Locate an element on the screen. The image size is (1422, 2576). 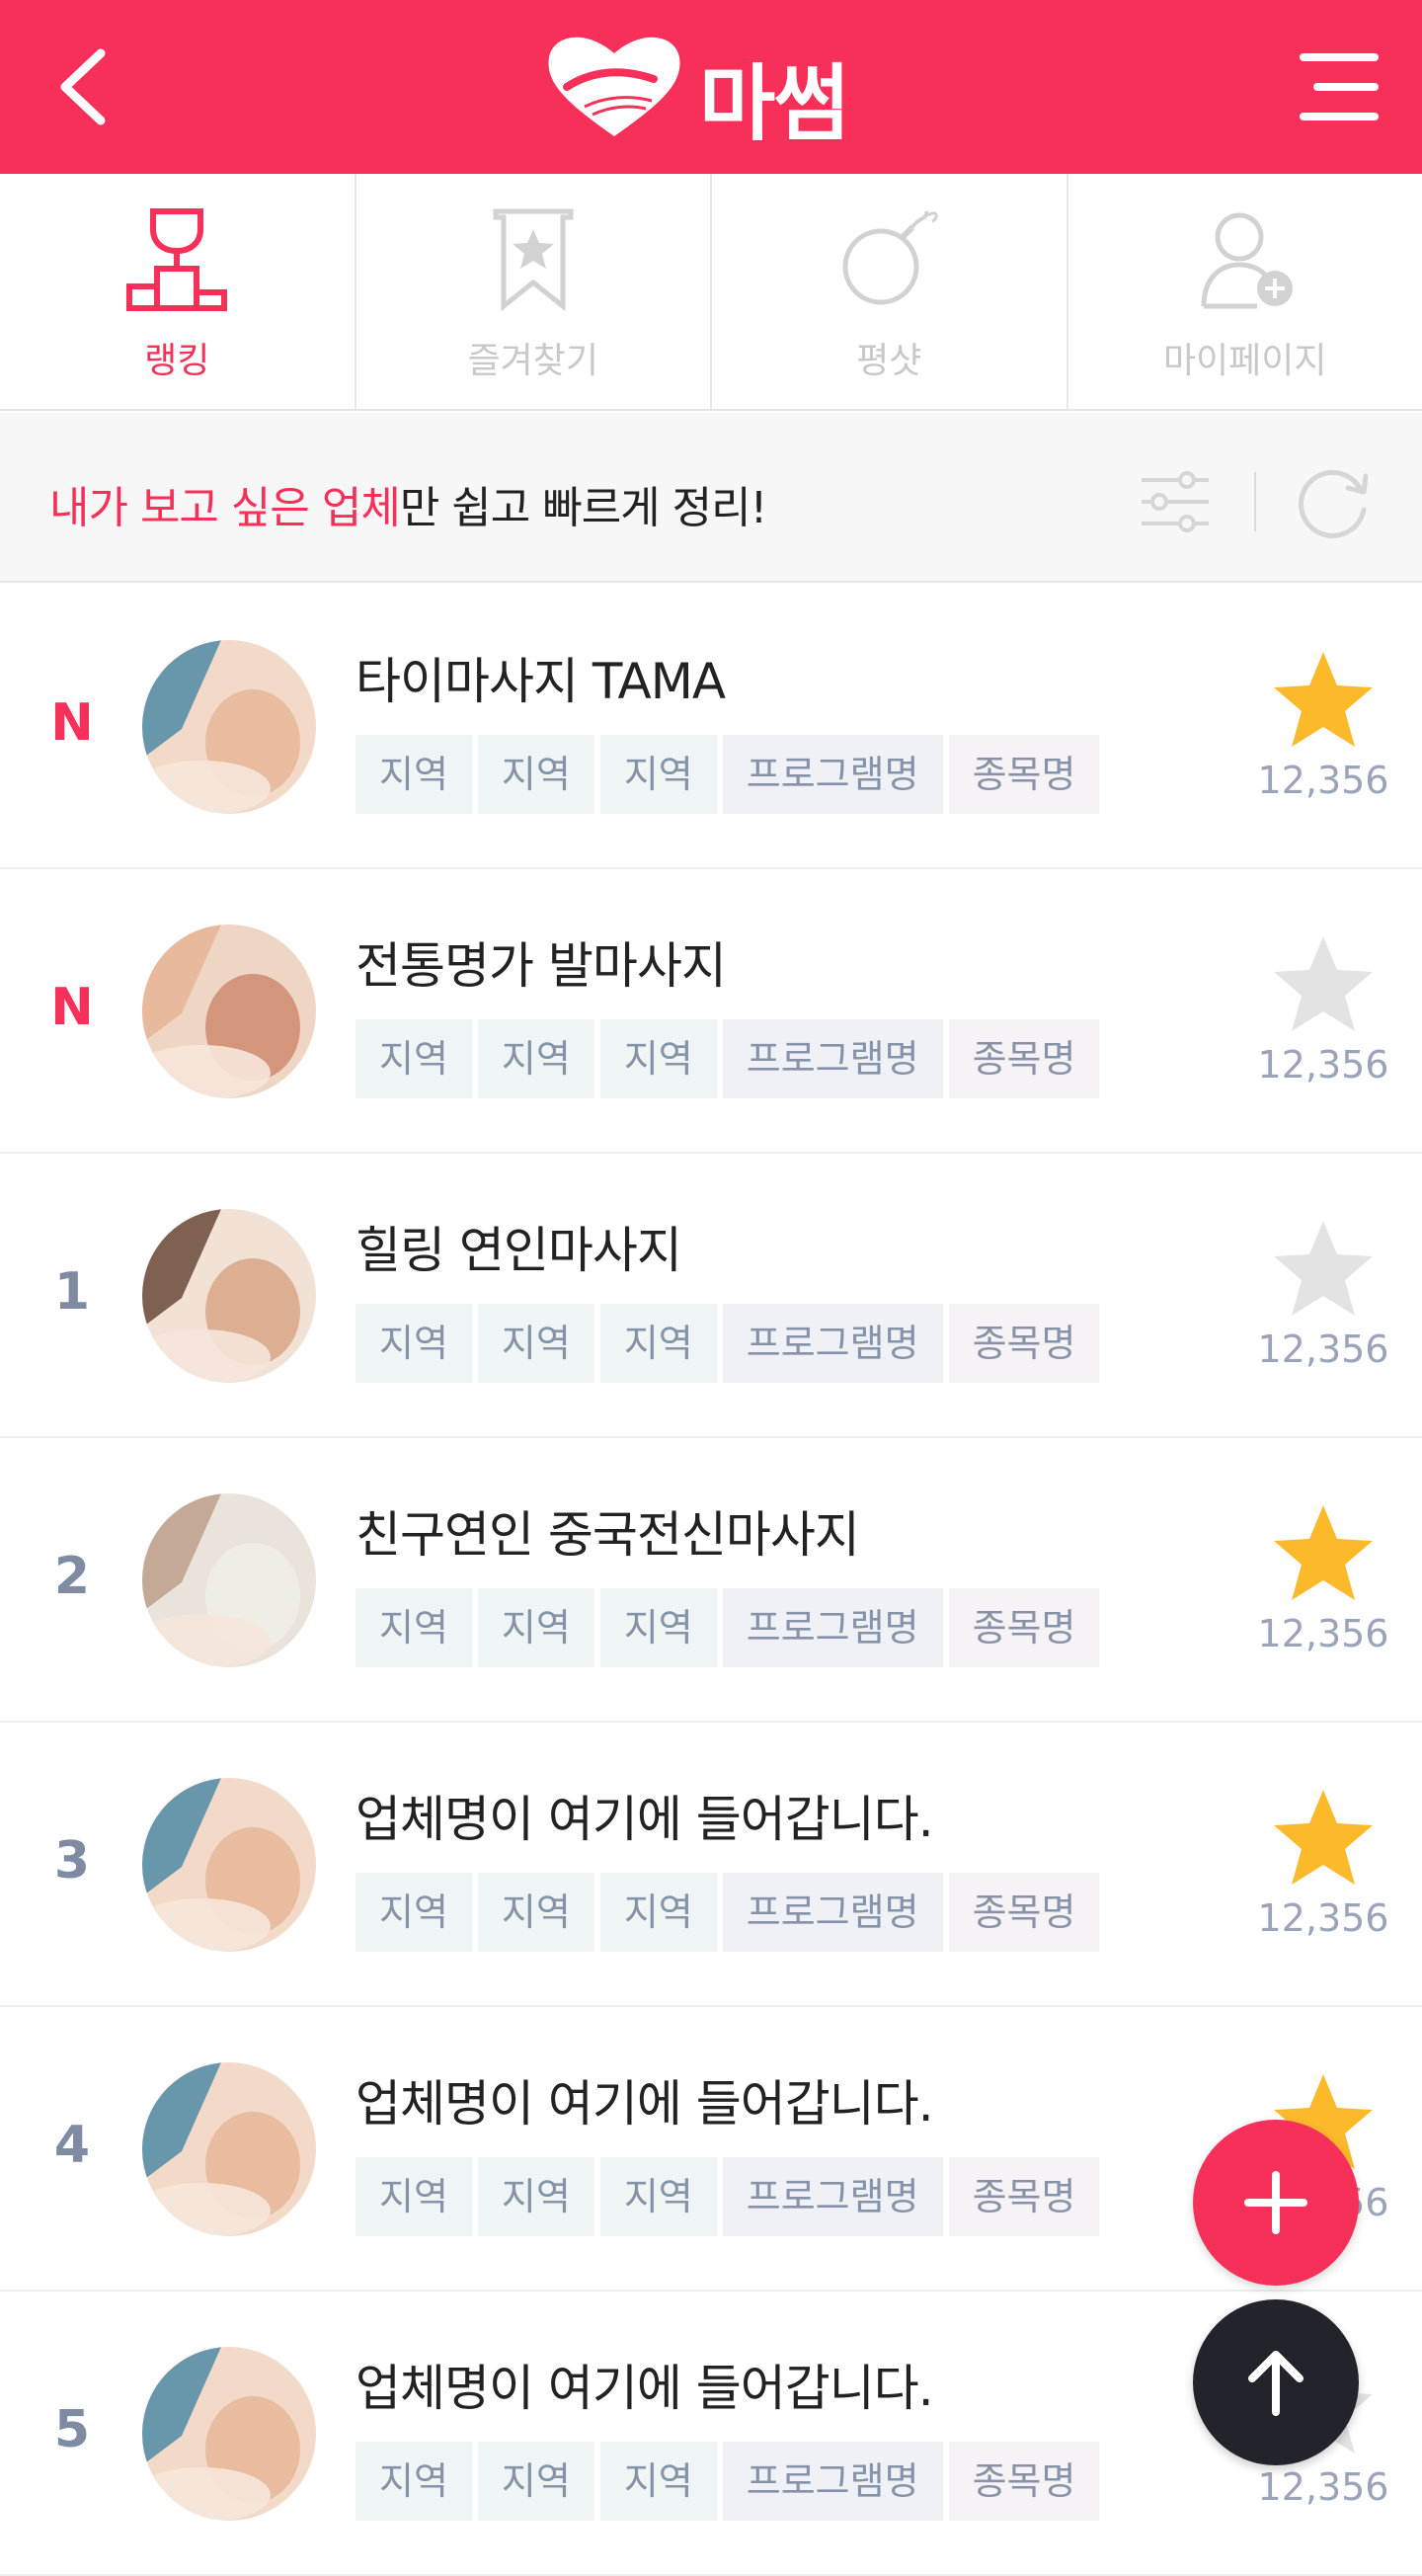
hamburger-menu-icon is located at coordinates (1335, 87).